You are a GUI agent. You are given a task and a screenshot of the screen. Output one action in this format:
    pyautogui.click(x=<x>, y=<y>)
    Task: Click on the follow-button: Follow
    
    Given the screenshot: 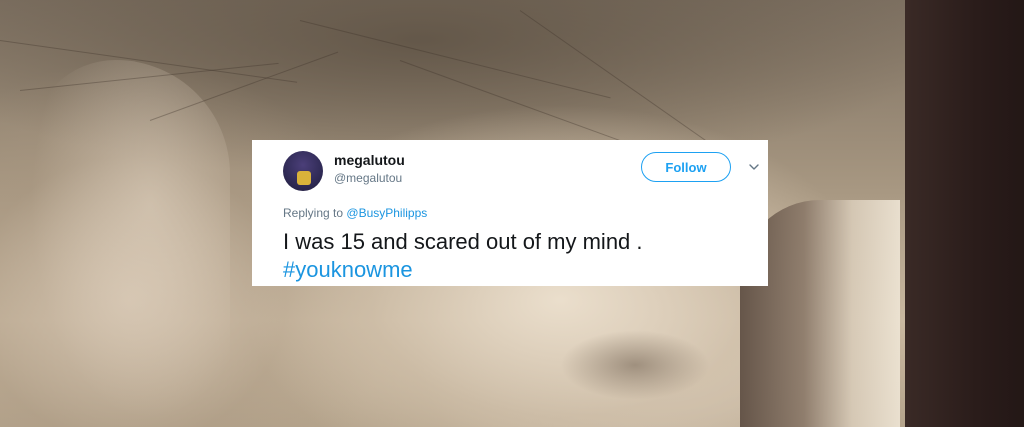 What is the action you would take?
    pyautogui.click(x=686, y=167)
    